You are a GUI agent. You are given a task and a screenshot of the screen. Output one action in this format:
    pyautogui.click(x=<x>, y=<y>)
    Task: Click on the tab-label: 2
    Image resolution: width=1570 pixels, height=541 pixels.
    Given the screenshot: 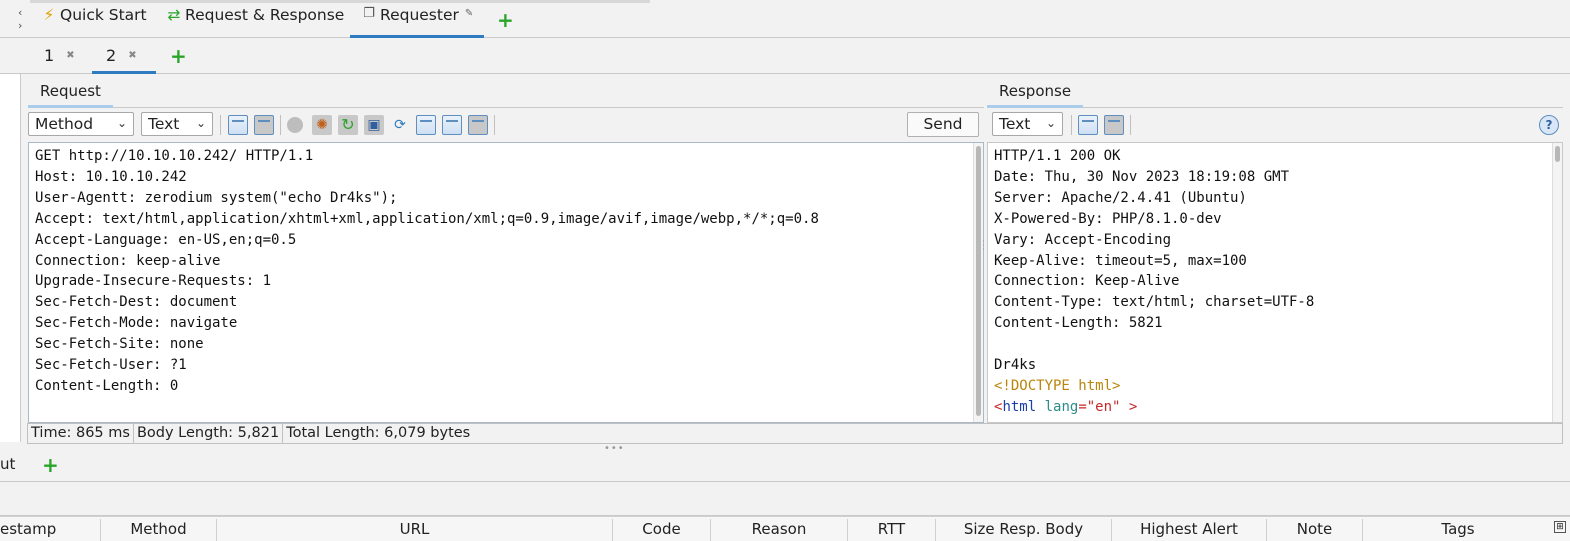 What is the action you would take?
    pyautogui.click(x=111, y=55)
    